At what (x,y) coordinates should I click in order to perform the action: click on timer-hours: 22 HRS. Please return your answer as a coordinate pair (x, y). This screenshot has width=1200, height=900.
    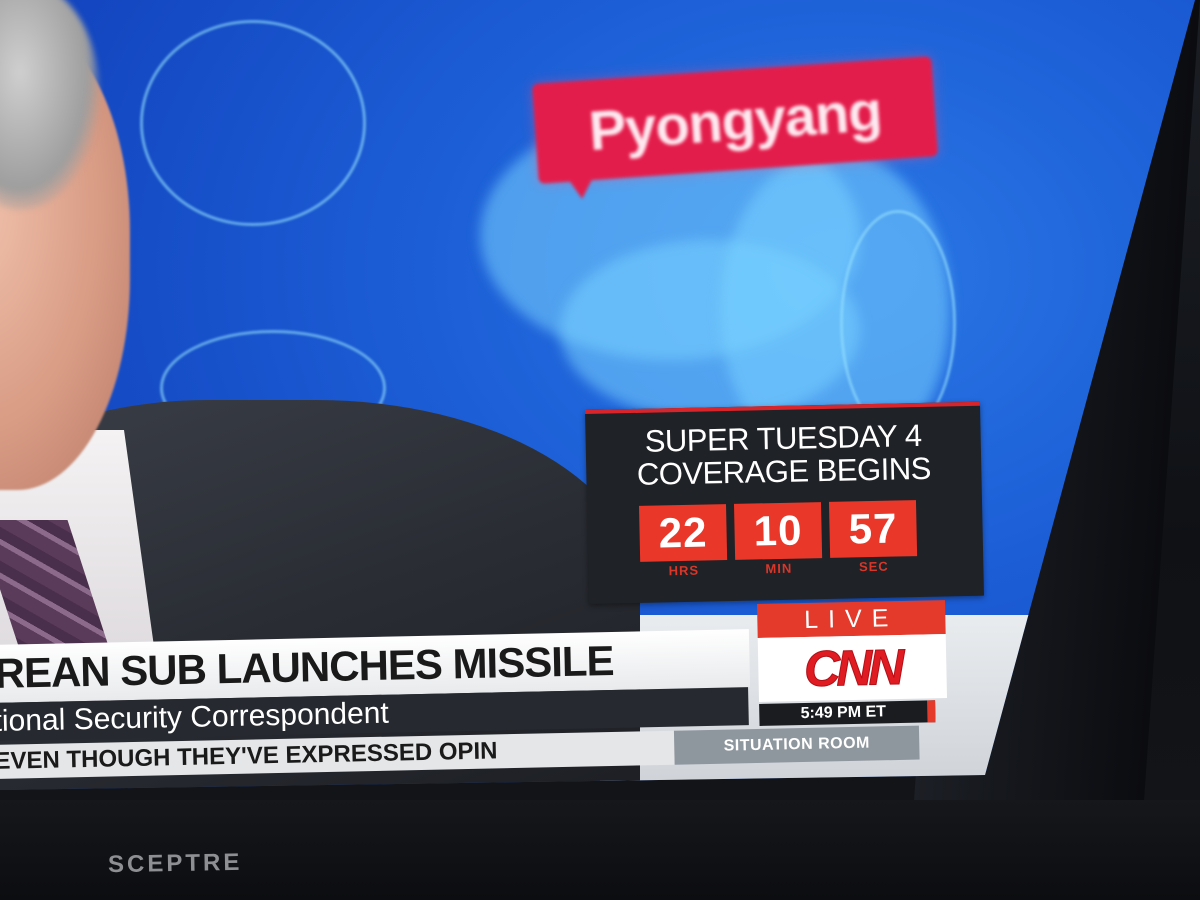
    Looking at the image, I should click on (683, 541).